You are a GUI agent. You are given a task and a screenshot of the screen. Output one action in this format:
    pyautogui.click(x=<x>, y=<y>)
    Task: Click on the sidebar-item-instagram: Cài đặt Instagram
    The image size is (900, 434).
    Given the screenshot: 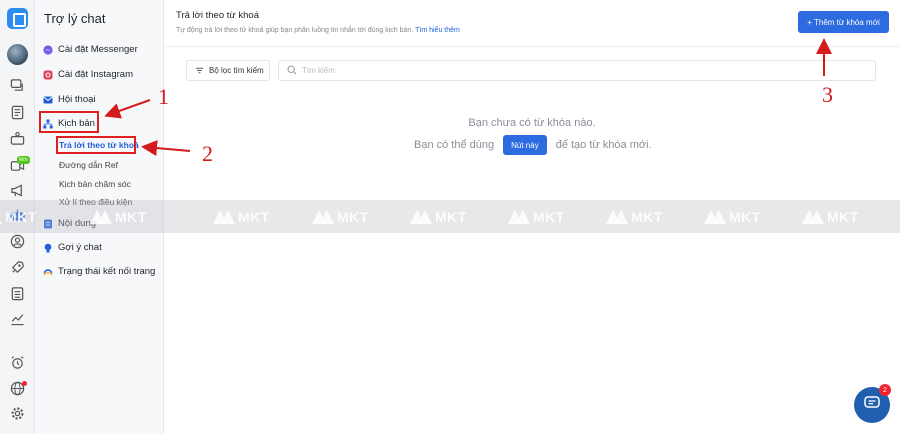 What is the action you would take?
    pyautogui.click(x=88, y=74)
    